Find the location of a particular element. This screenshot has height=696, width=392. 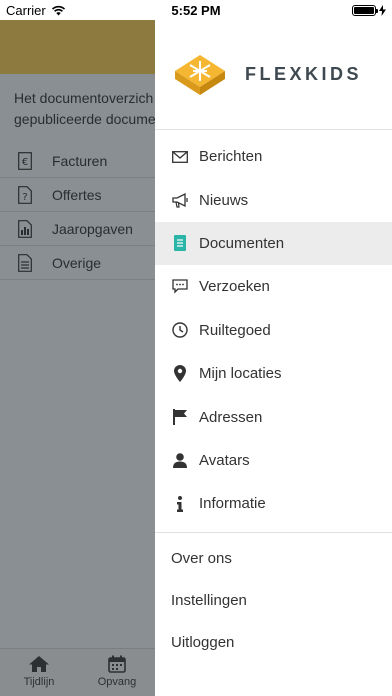

map-pin-icon is located at coordinates (180, 374).